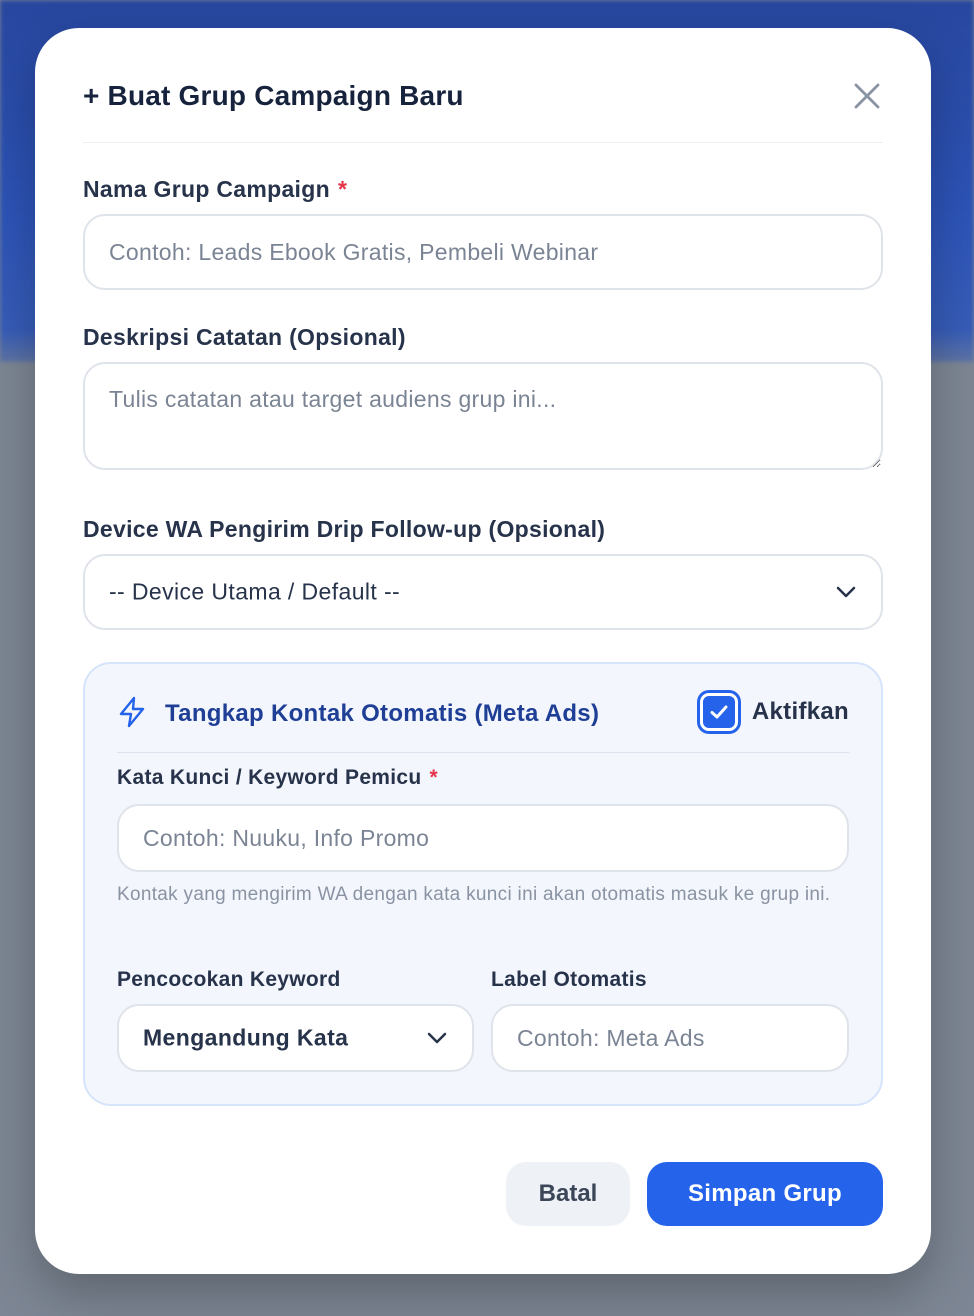 This screenshot has height=1316, width=974. What do you see at coordinates (483, 416) in the screenshot?
I see `description-textarea` at bounding box center [483, 416].